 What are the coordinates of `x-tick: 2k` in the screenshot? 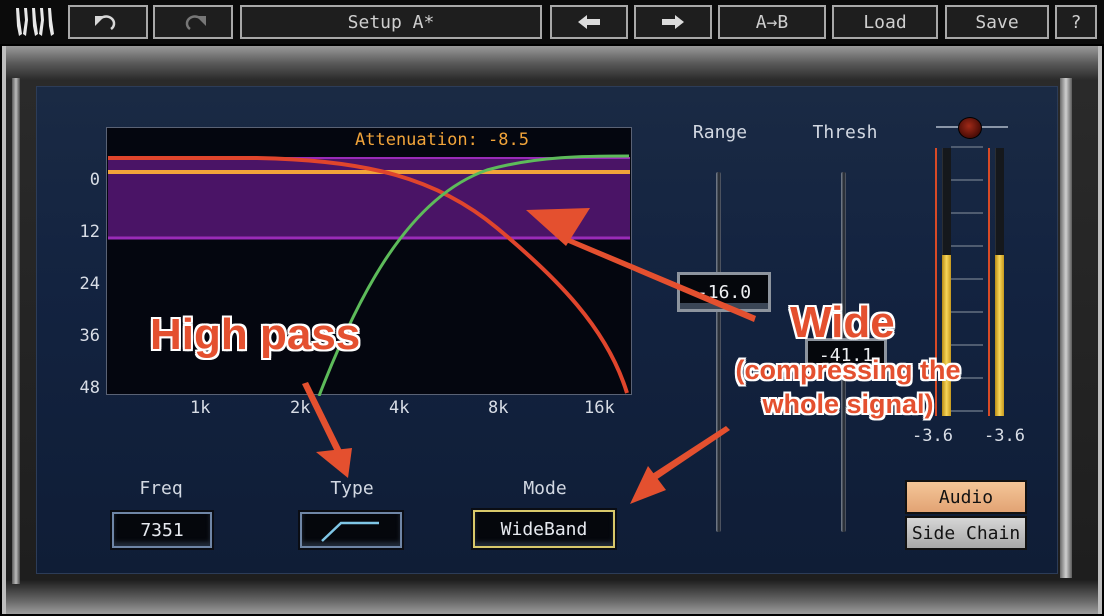 It's located at (300, 408).